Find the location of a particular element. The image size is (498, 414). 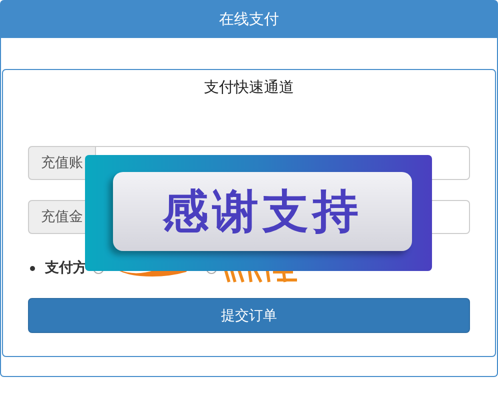

banner-text: 感谢支持 is located at coordinates (262, 211).